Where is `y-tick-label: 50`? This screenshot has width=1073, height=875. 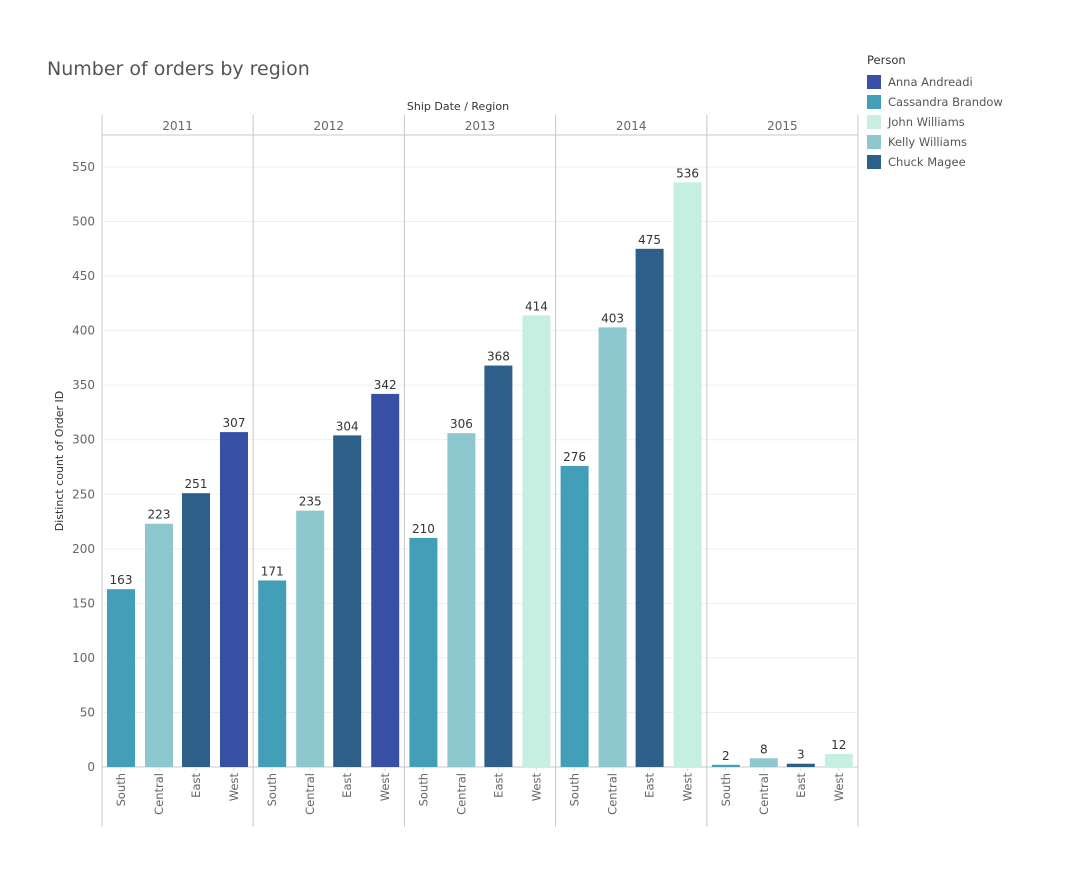
y-tick-label: 50 is located at coordinates (87, 712).